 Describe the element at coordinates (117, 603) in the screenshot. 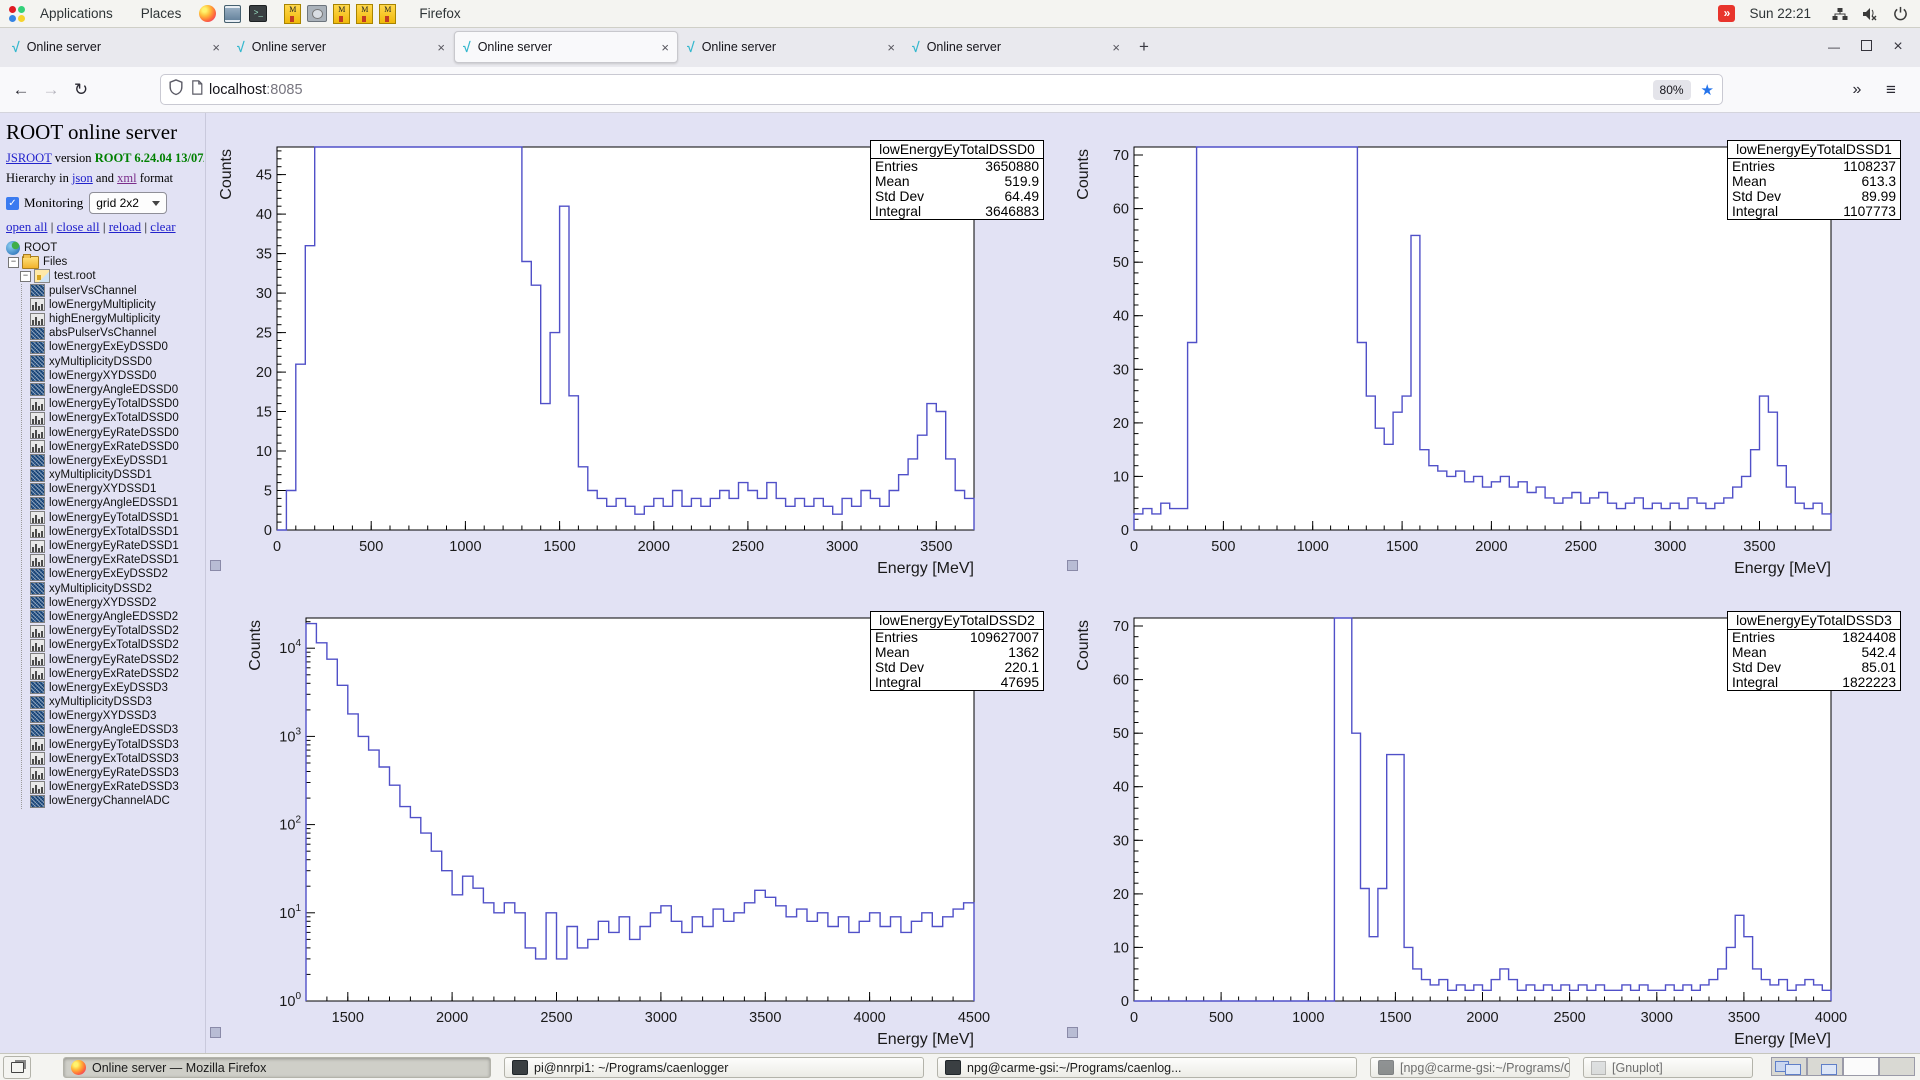

I see `tree-item-lowEnergyXYDSSD2: lowEnergyXYDSSD2` at that location.